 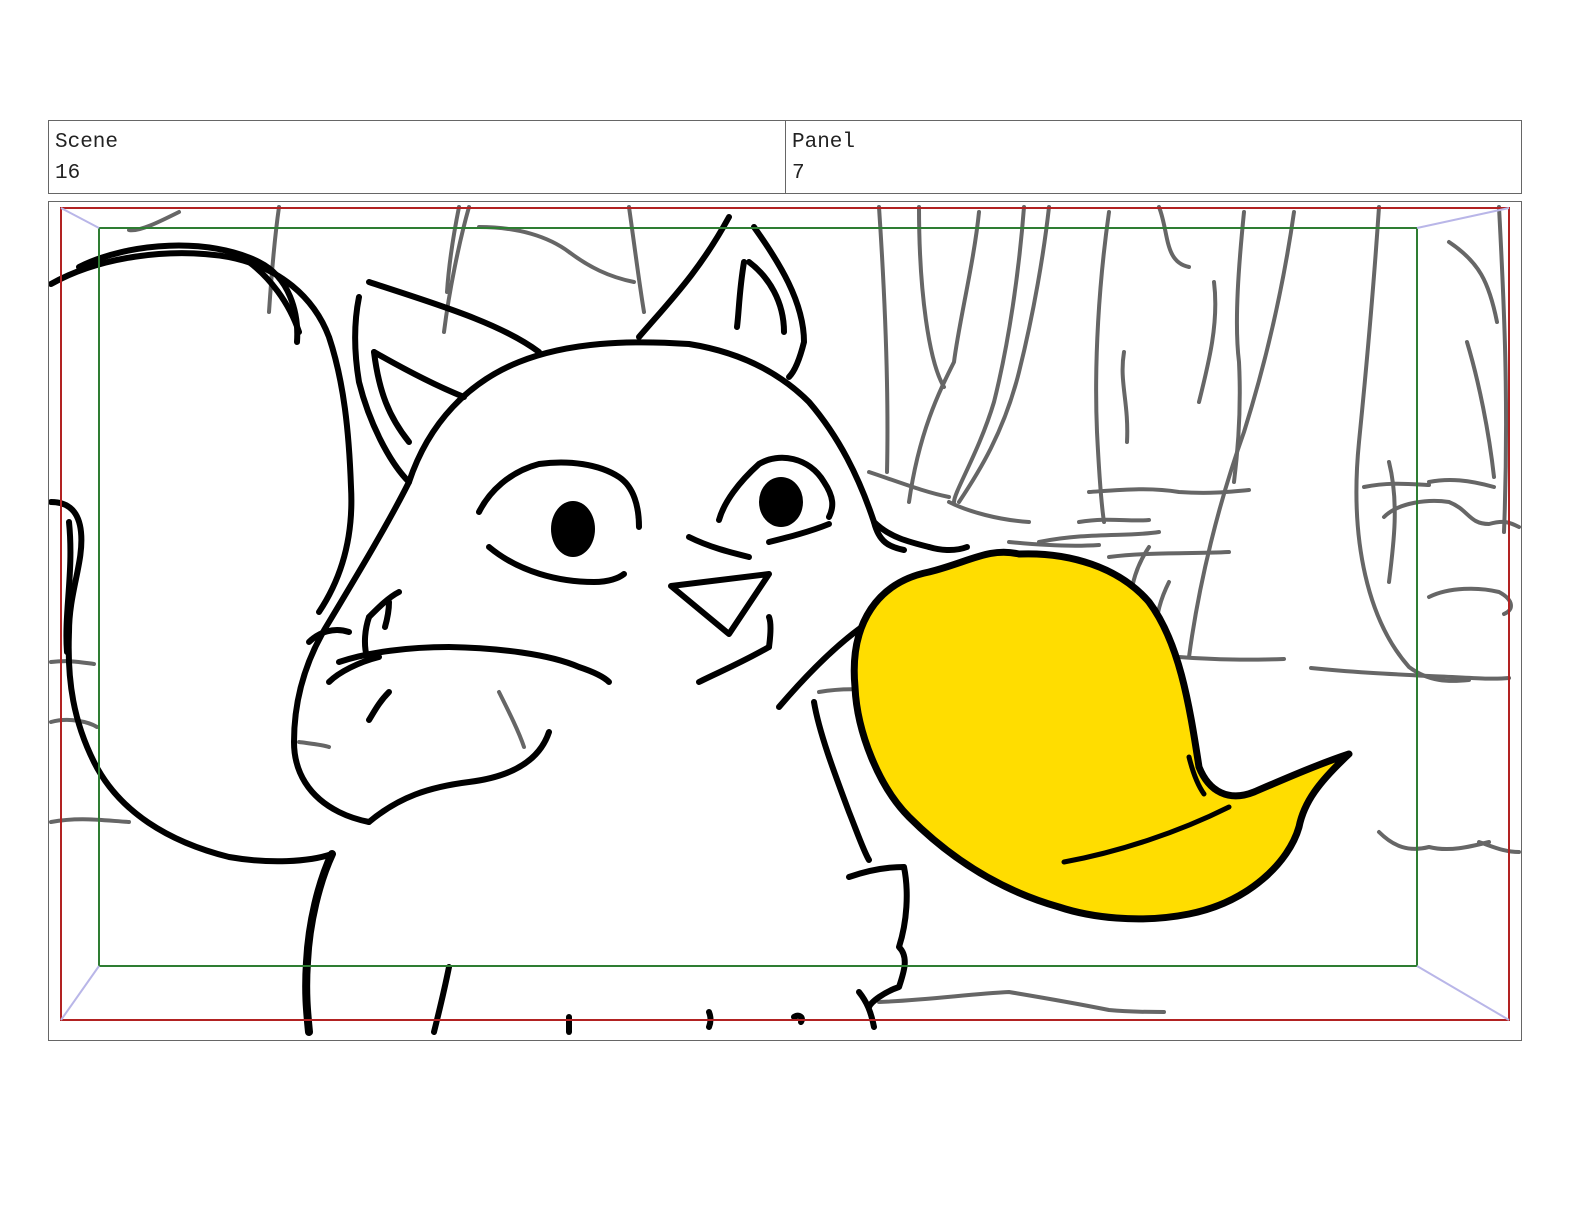 What do you see at coordinates (798, 173) in the screenshot?
I see `panel-number: 7` at bounding box center [798, 173].